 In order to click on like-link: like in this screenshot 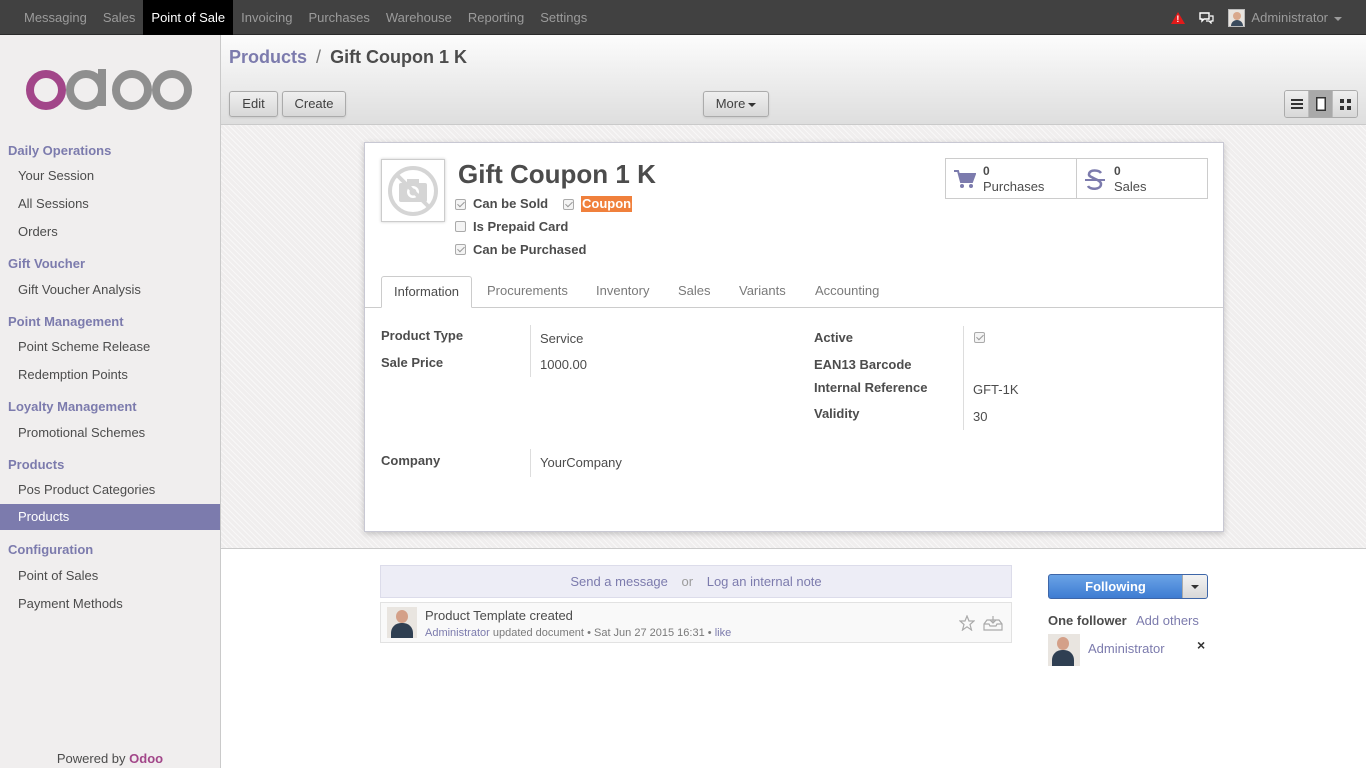, I will do `click(723, 633)`.